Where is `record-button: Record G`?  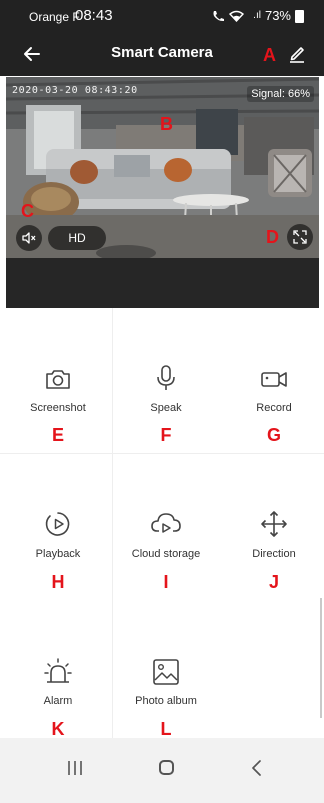 record-button: Record G is located at coordinates (272, 380).